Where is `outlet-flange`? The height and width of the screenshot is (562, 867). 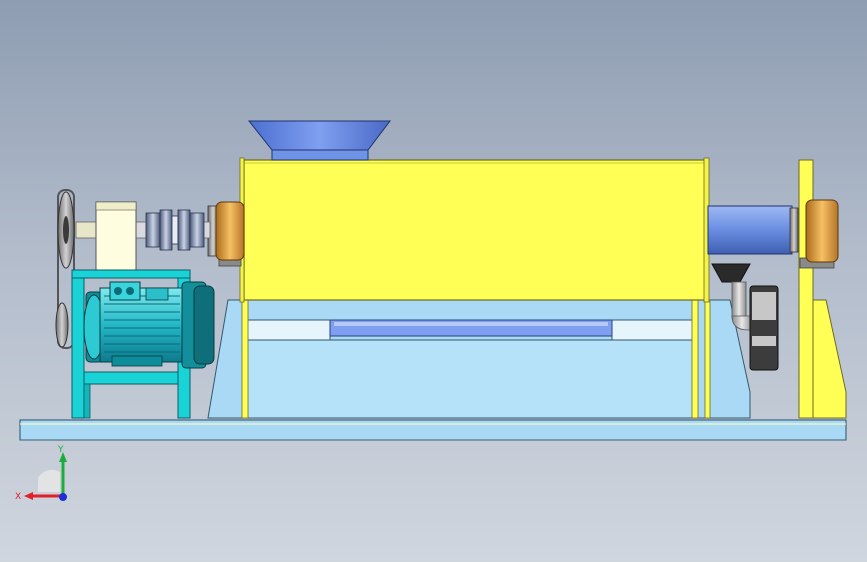
outlet-flange is located at coordinates (764, 328).